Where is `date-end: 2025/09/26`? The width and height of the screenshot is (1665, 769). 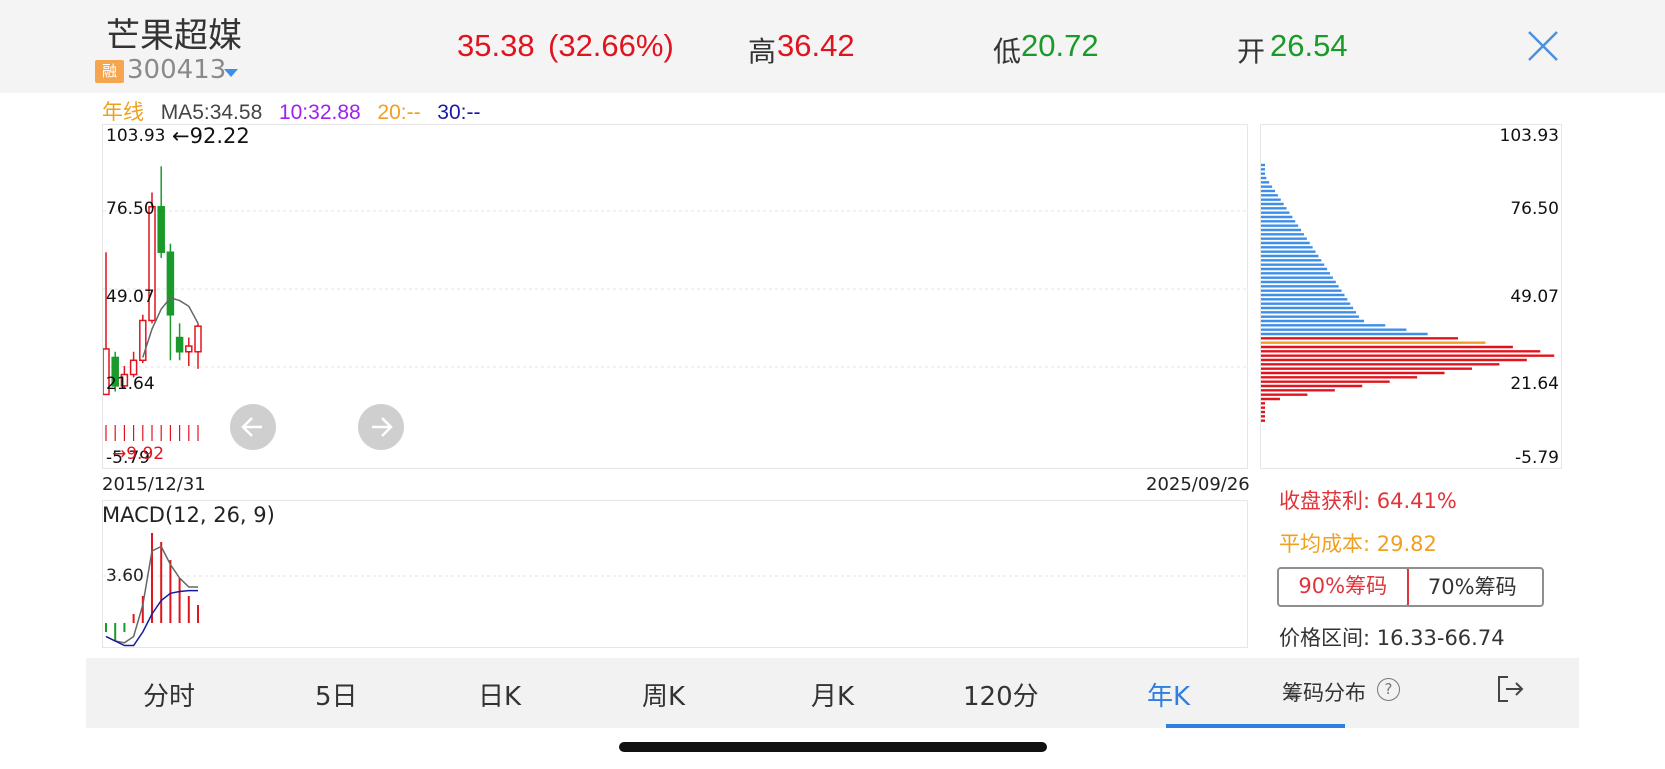 date-end: 2025/09/26 is located at coordinates (1198, 484).